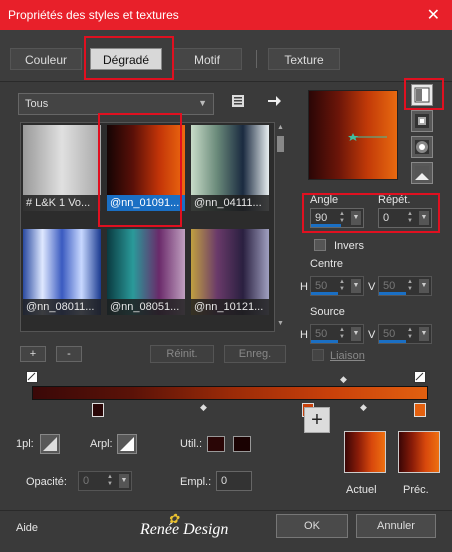  I want to click on flower-icon: ✿, so click(173, 518).